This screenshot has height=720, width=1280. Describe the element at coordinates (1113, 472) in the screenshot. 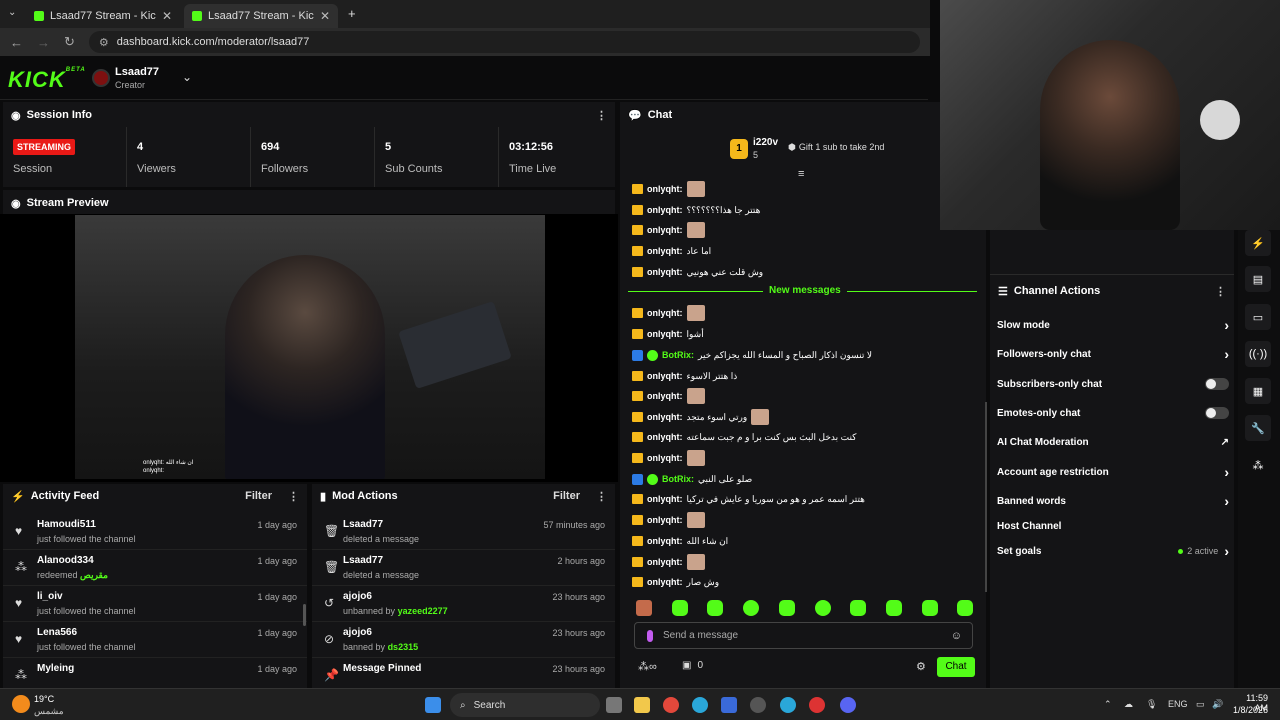

I see `account-age-item: Account age restriction ›` at that location.